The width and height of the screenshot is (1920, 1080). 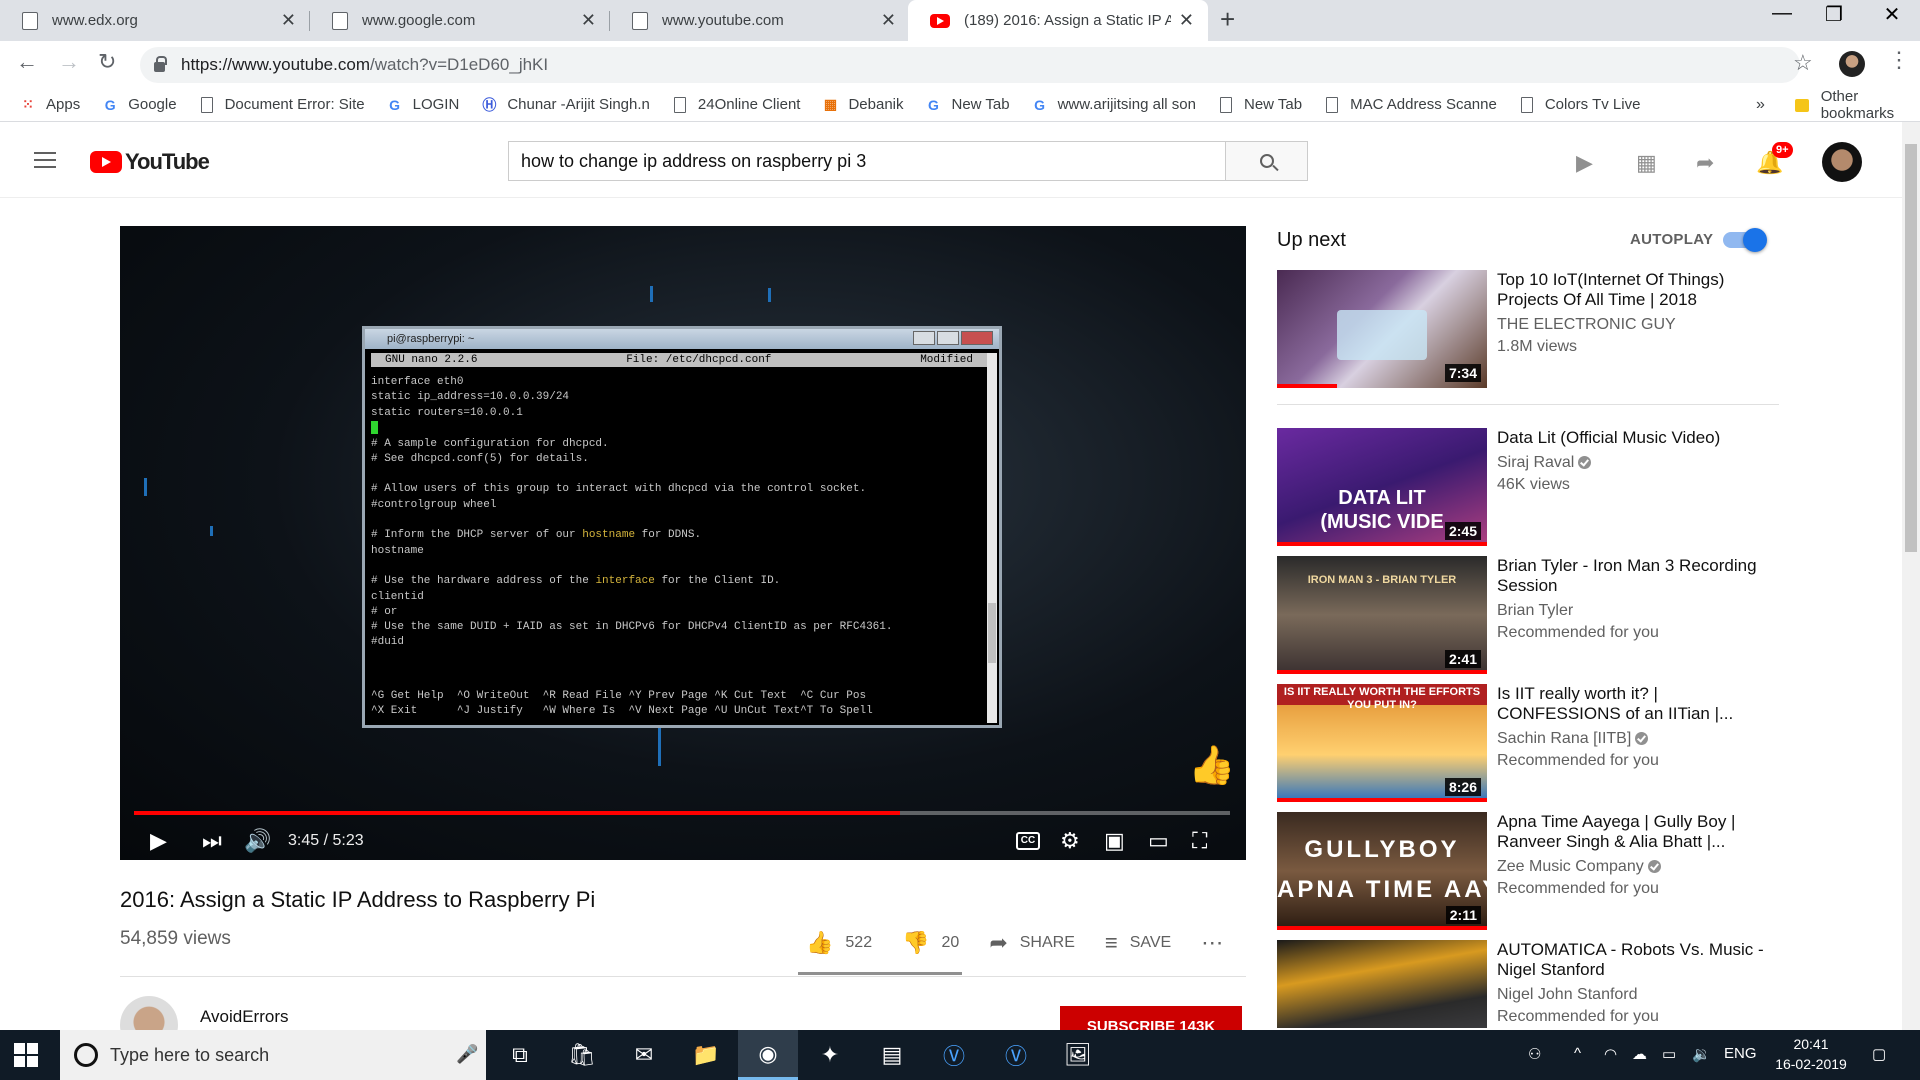 I want to click on bookmark-document-error: Document Error: Site, so click(x=282, y=104).